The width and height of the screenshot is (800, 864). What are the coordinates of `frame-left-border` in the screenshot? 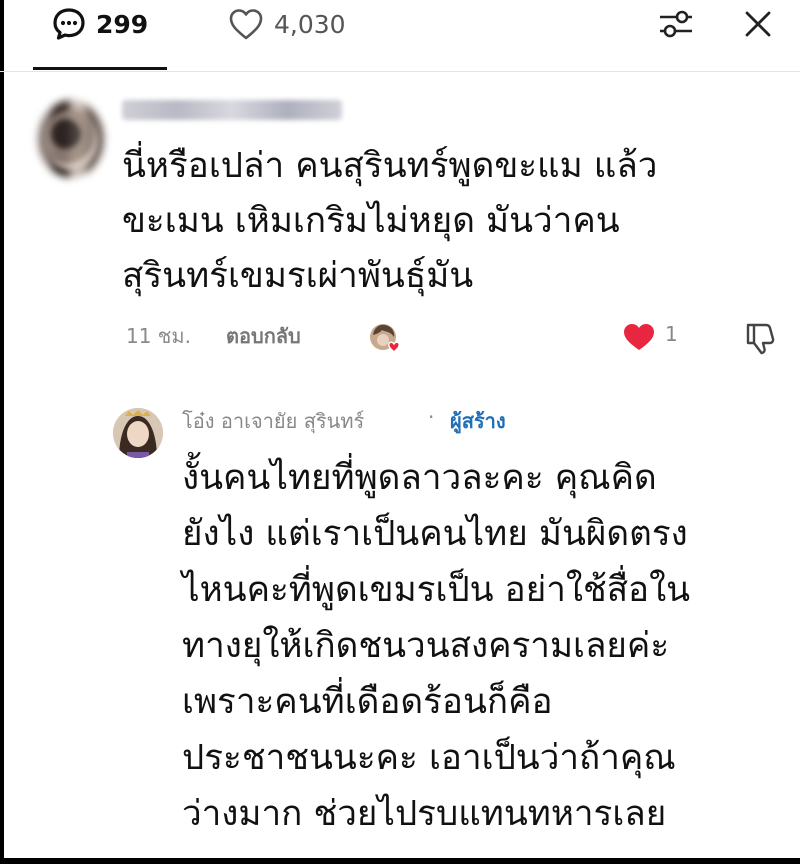 It's located at (2, 432).